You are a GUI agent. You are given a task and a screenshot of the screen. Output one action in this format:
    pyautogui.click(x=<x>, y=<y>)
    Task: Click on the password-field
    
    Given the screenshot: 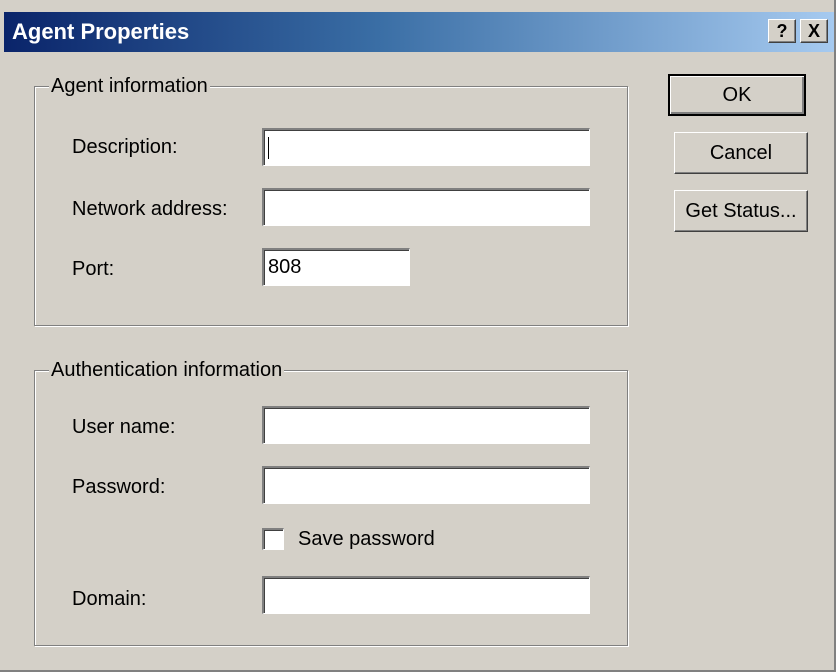 What is the action you would take?
    pyautogui.click(x=426, y=485)
    